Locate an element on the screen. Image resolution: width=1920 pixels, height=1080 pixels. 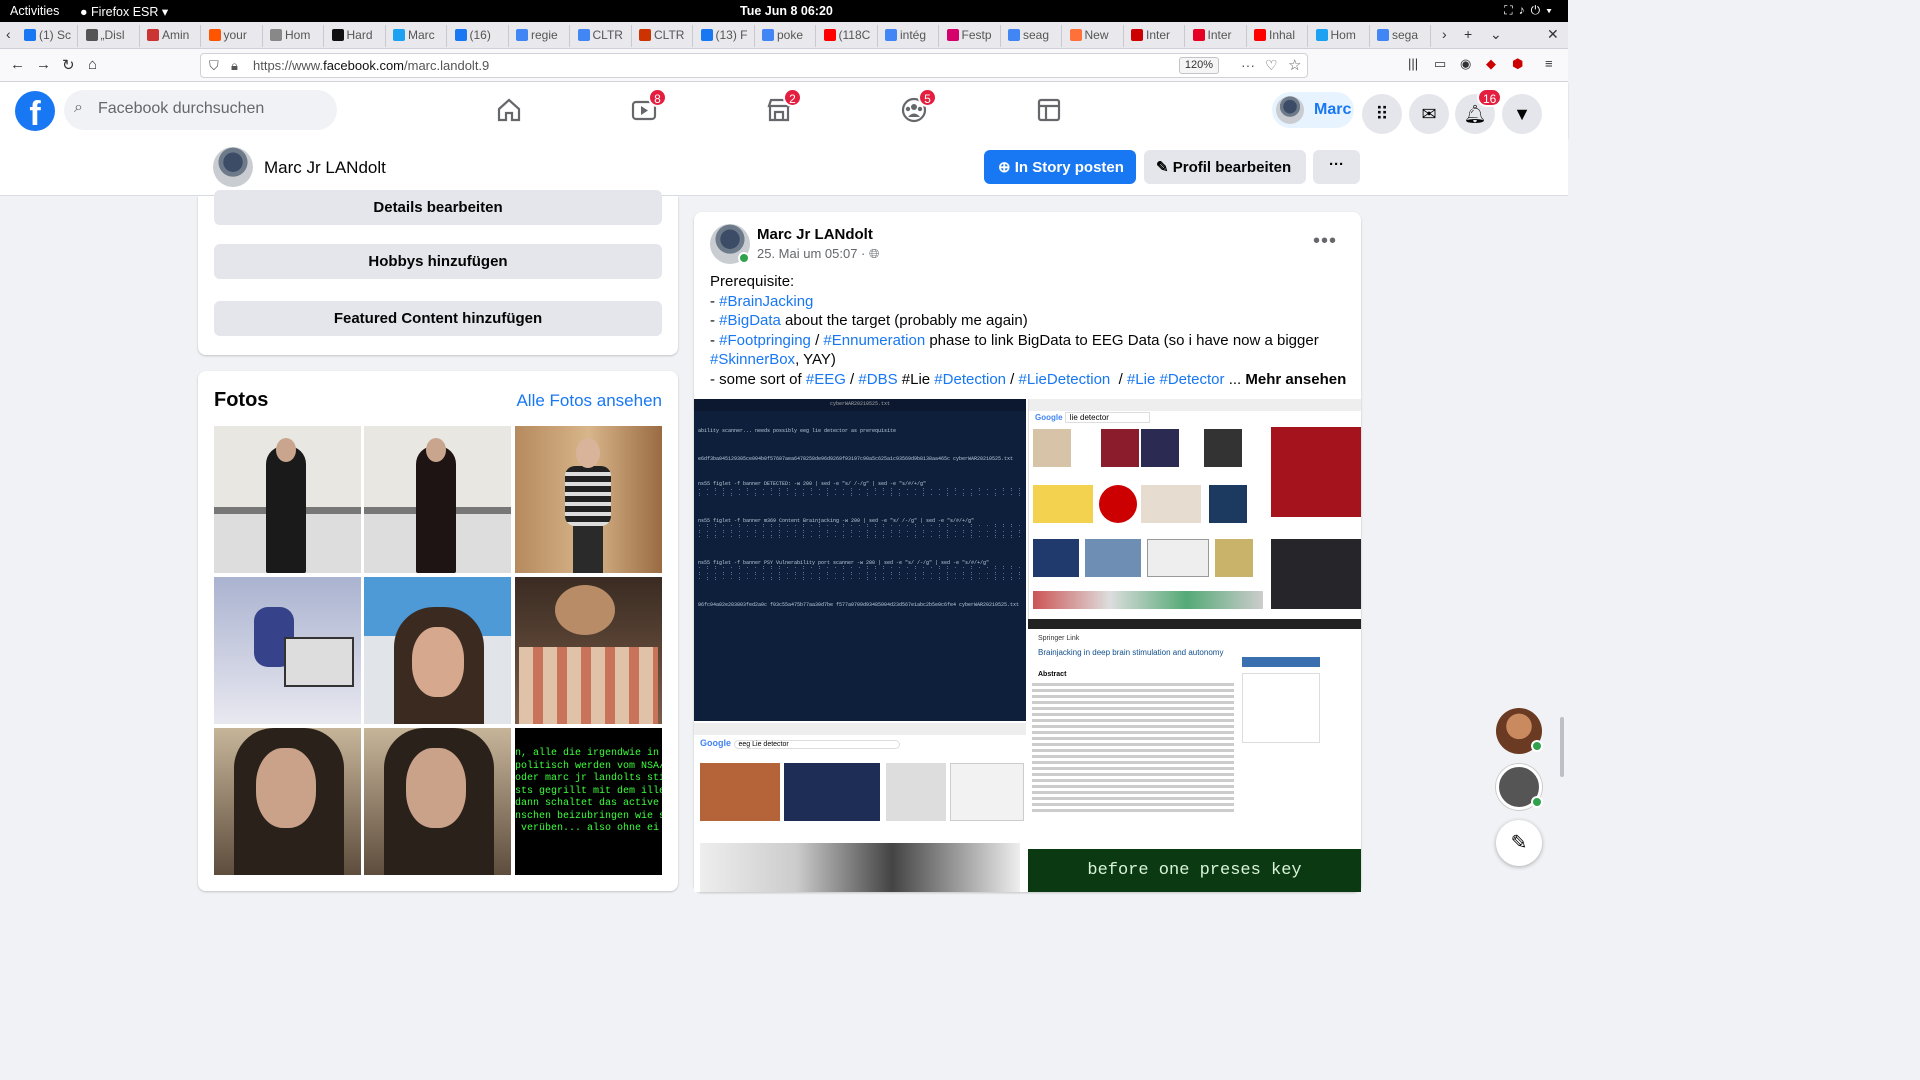
hashtag-link: #DBS is located at coordinates (877, 379).